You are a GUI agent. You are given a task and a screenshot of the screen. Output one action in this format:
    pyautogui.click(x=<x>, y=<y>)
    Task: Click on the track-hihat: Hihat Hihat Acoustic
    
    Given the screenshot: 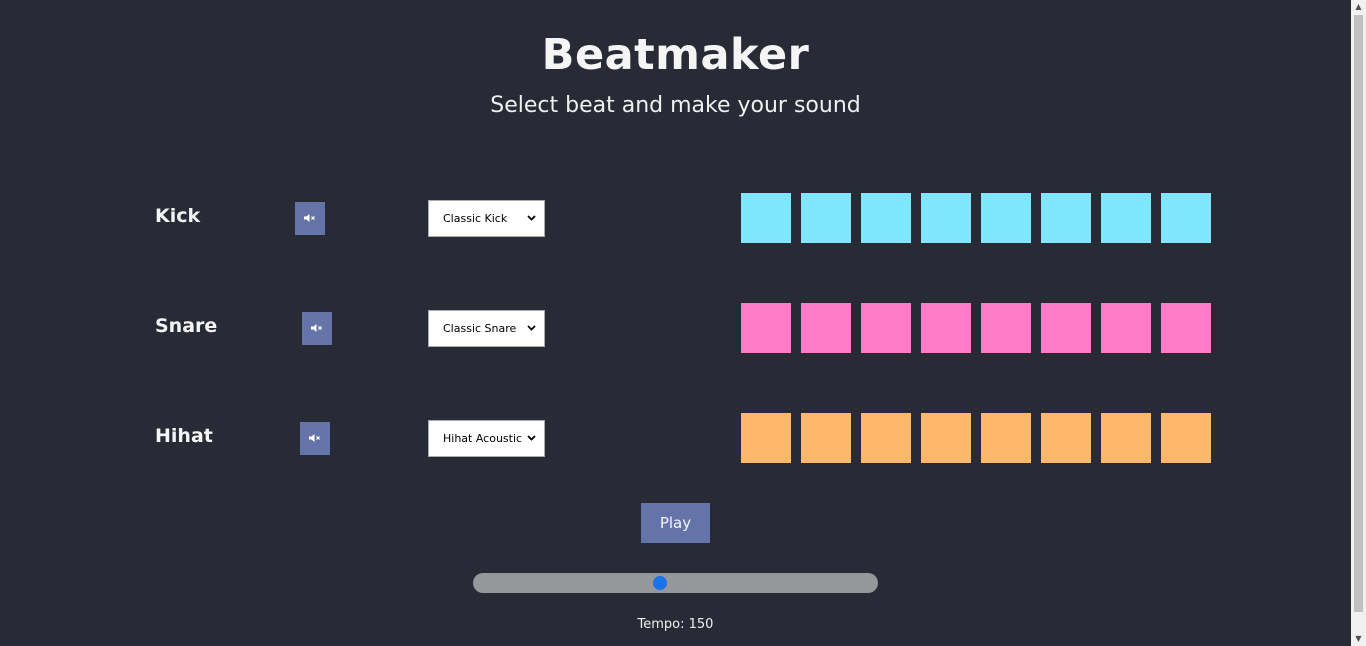 What is the action you would take?
    pyautogui.click(x=675, y=438)
    